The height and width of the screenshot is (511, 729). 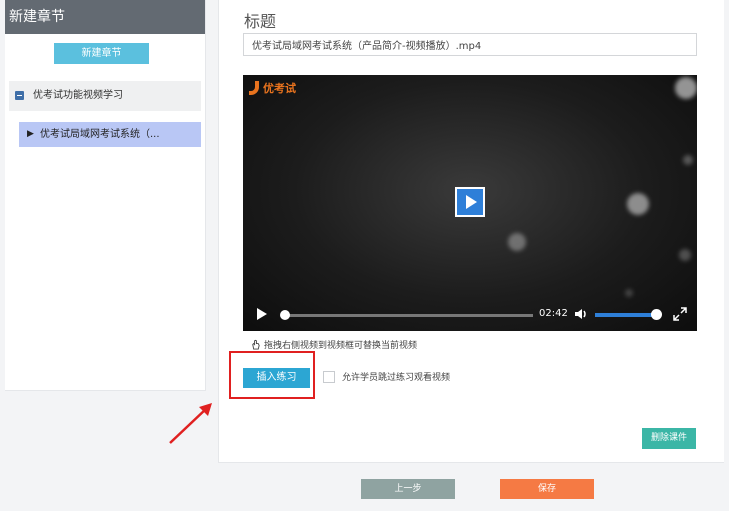 I want to click on allow-skip-label: 允许学员跳过练习观看视频, so click(x=396, y=378).